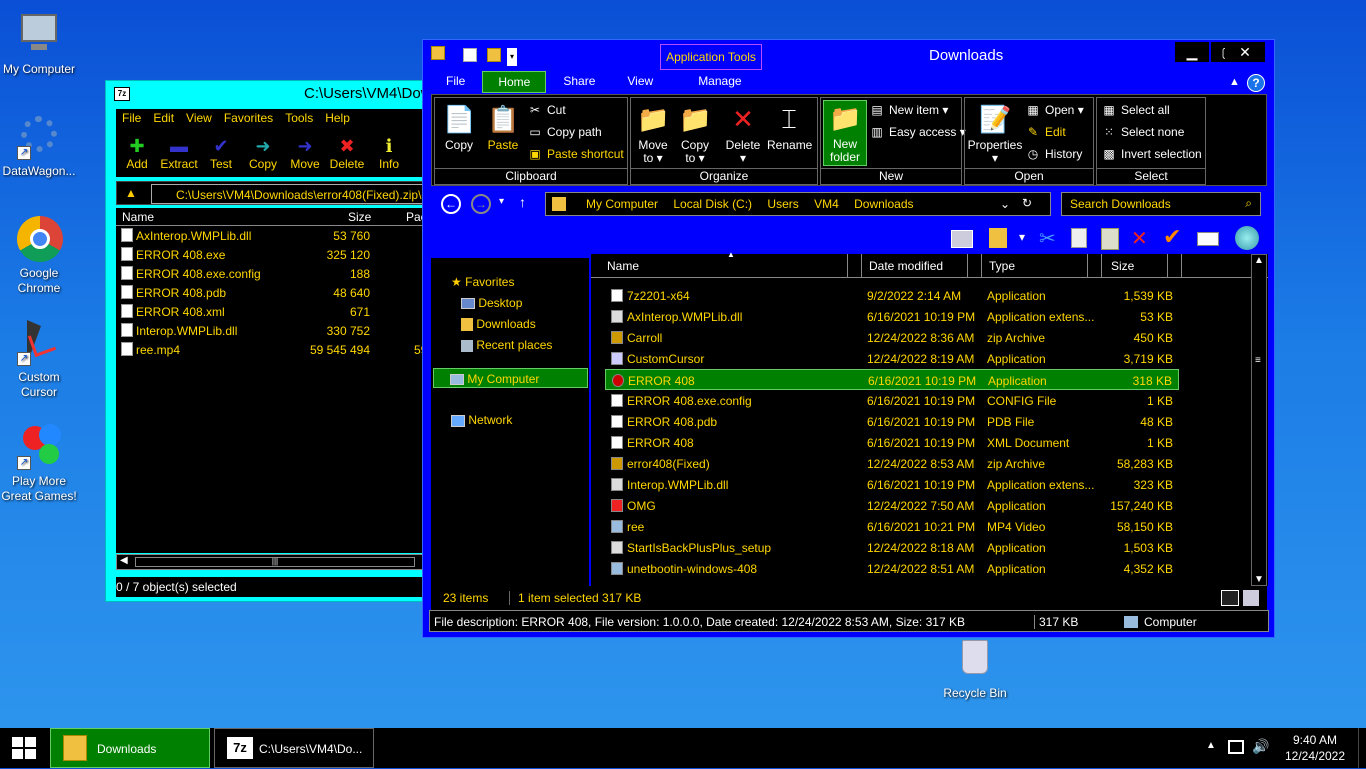  Describe the element at coordinates (522, 202) in the screenshot. I see `up-arrow-icon: ↑` at that location.